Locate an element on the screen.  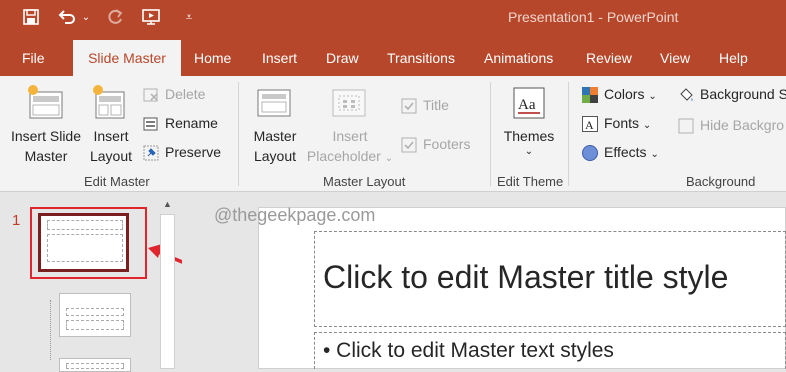
fonts-icon: A is located at coordinates (590, 124).